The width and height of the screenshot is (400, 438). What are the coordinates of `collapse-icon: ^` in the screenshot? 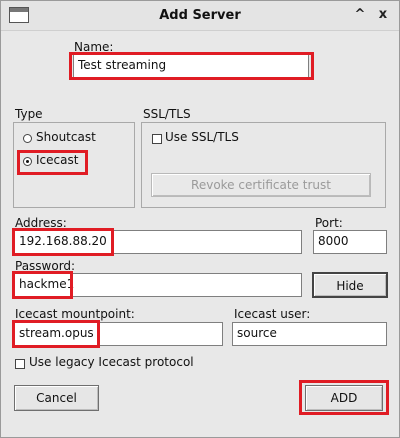 It's located at (360, 15).